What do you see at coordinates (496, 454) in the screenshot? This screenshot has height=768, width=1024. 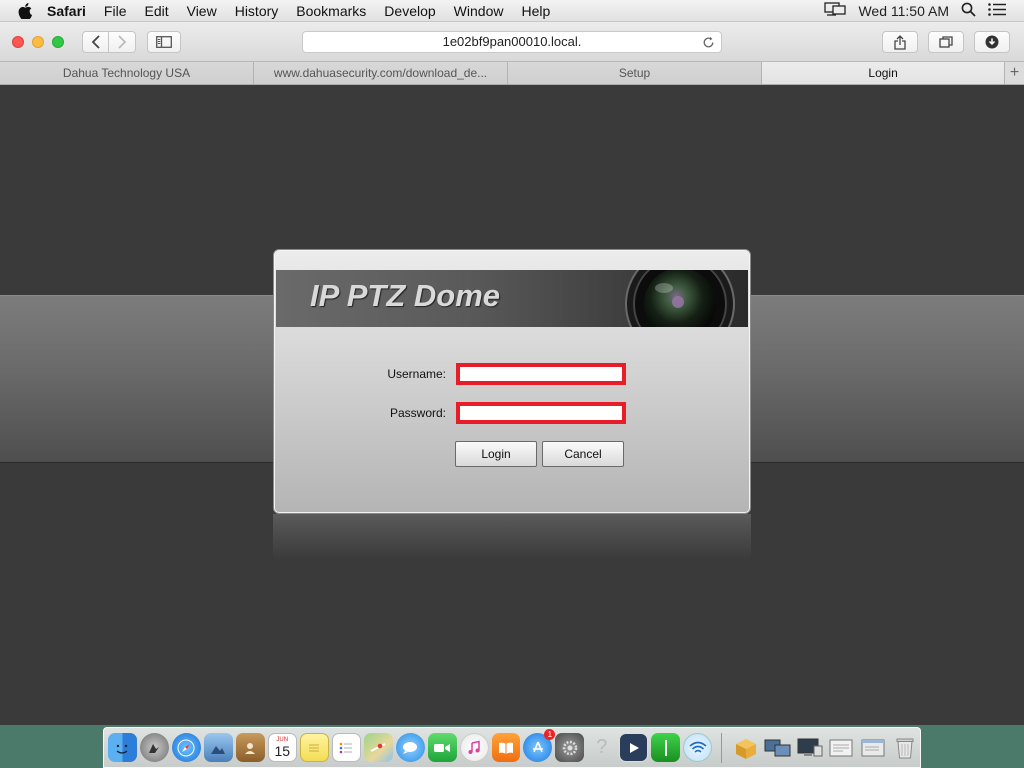 I see `login-button: Login` at bounding box center [496, 454].